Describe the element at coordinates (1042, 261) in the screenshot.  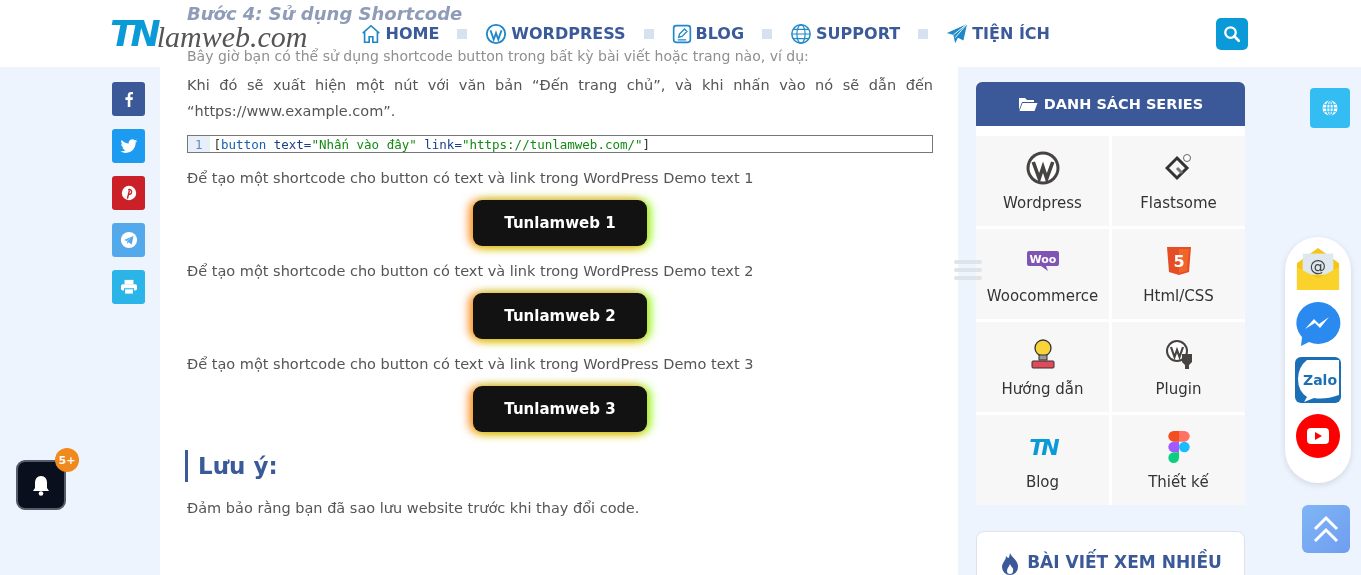
I see `woo-logo-icon: Woo` at that location.